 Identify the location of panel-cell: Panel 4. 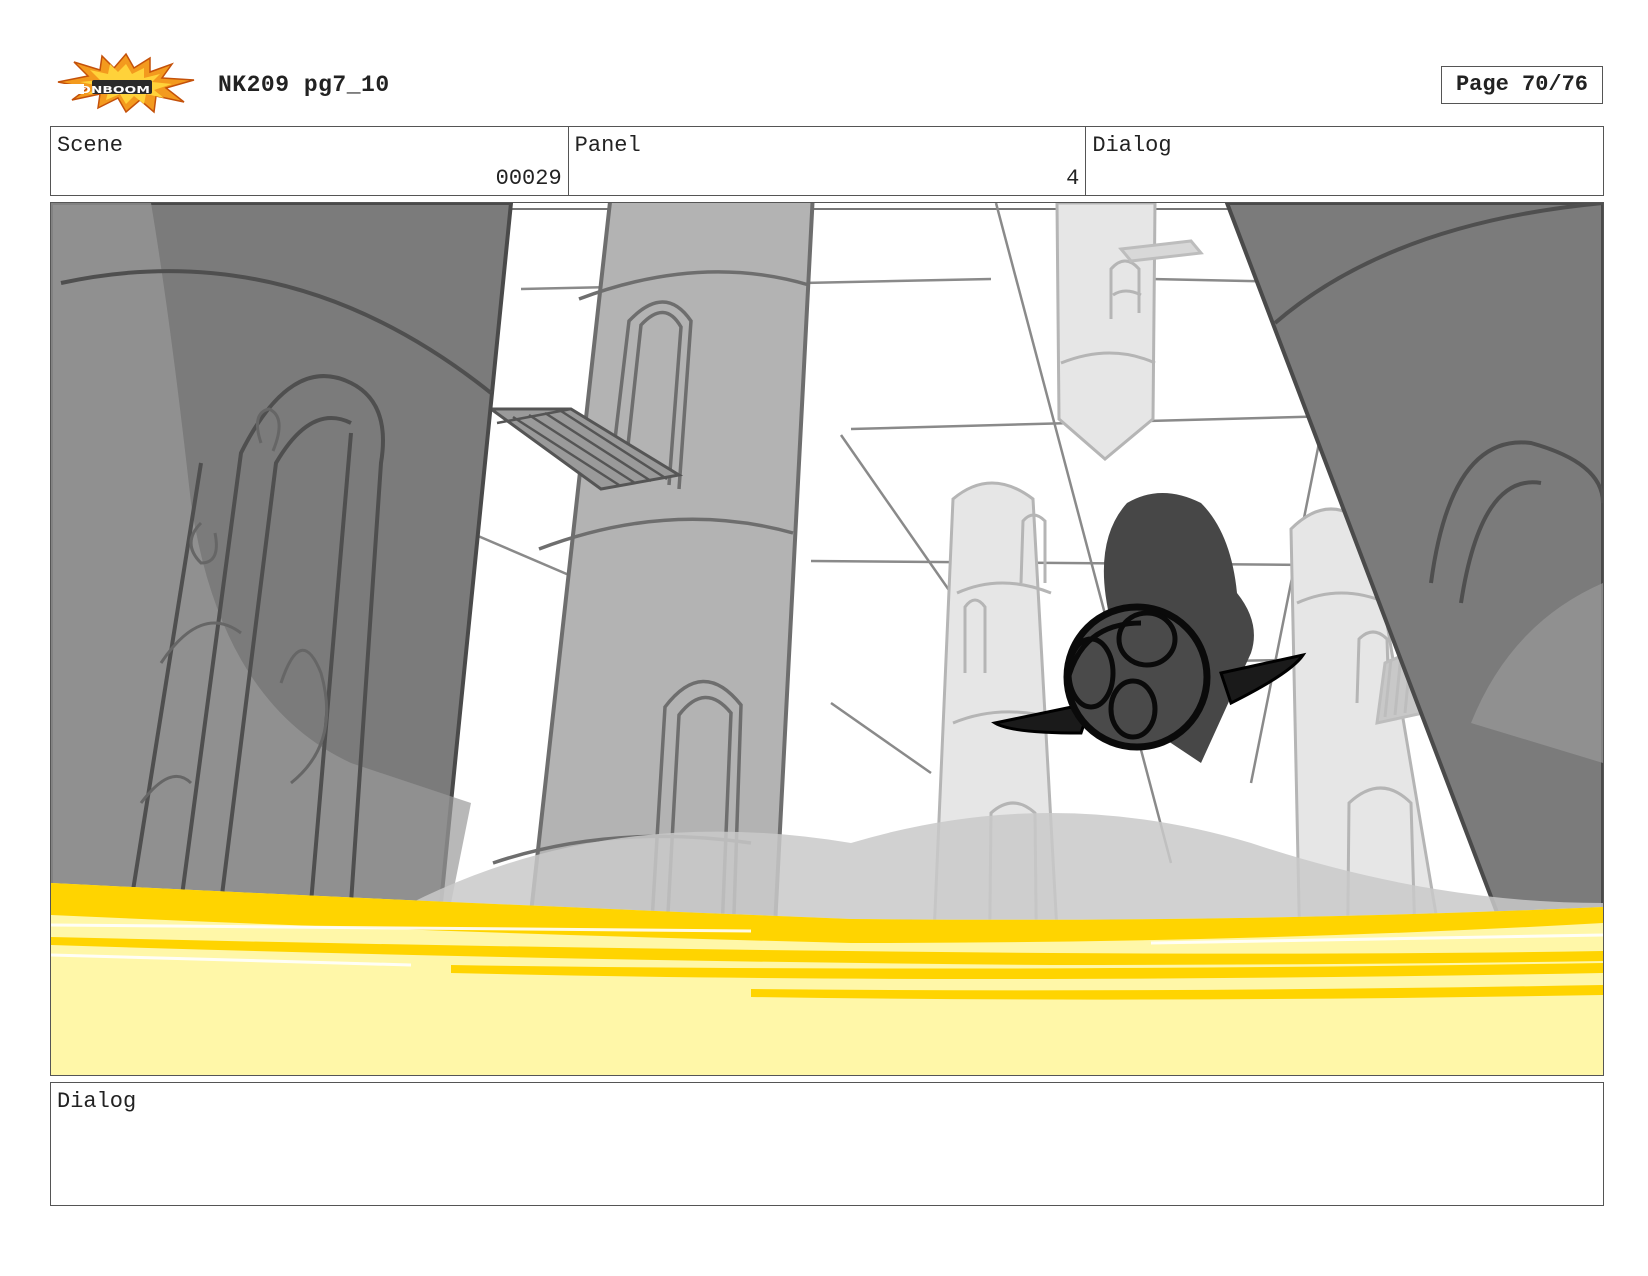
(828, 161).